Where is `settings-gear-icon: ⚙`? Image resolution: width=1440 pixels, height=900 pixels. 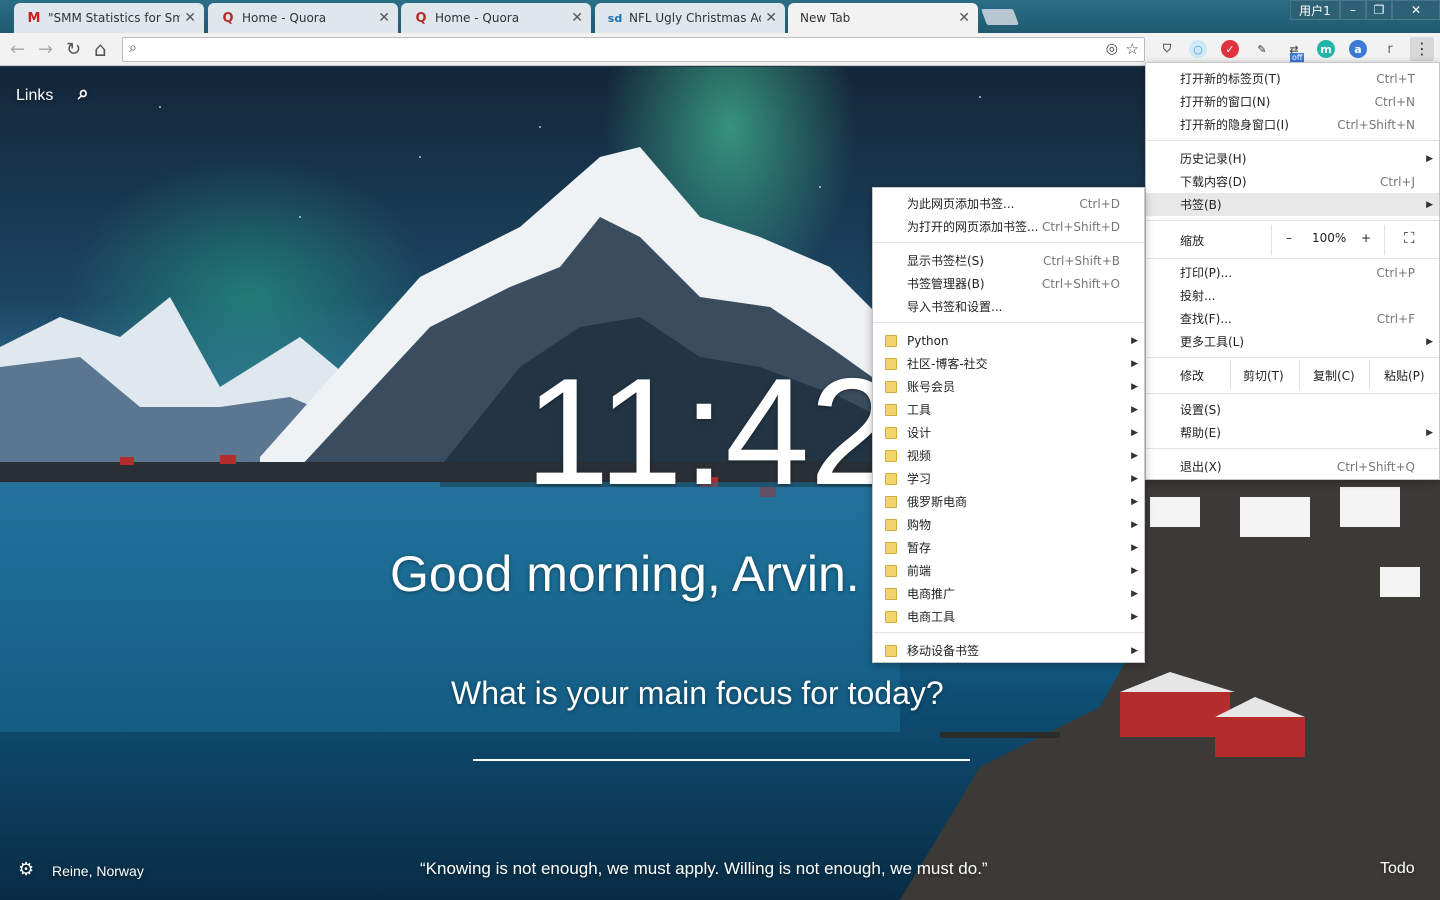
settings-gear-icon: ⚙ is located at coordinates (26, 869).